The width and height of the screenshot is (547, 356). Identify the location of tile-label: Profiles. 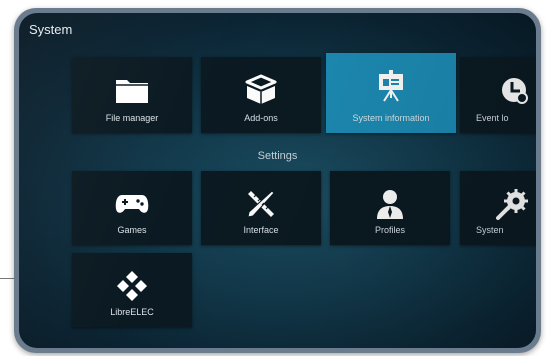
(389, 230).